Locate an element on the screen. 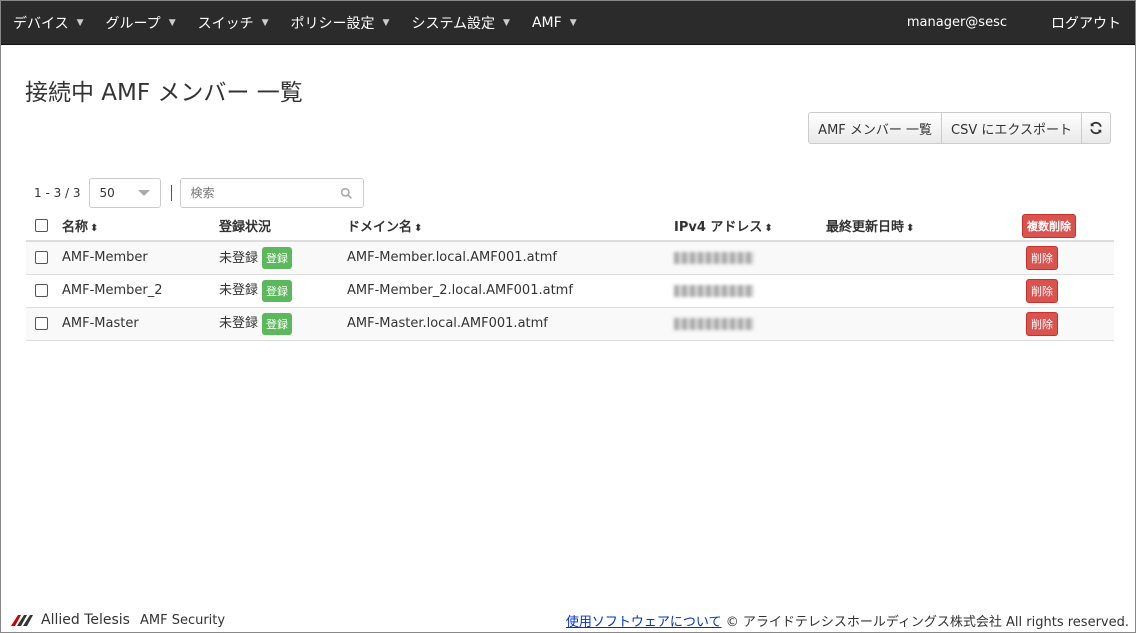 The height and width of the screenshot is (633, 1136). member-name: AMF-Member is located at coordinates (140, 258).